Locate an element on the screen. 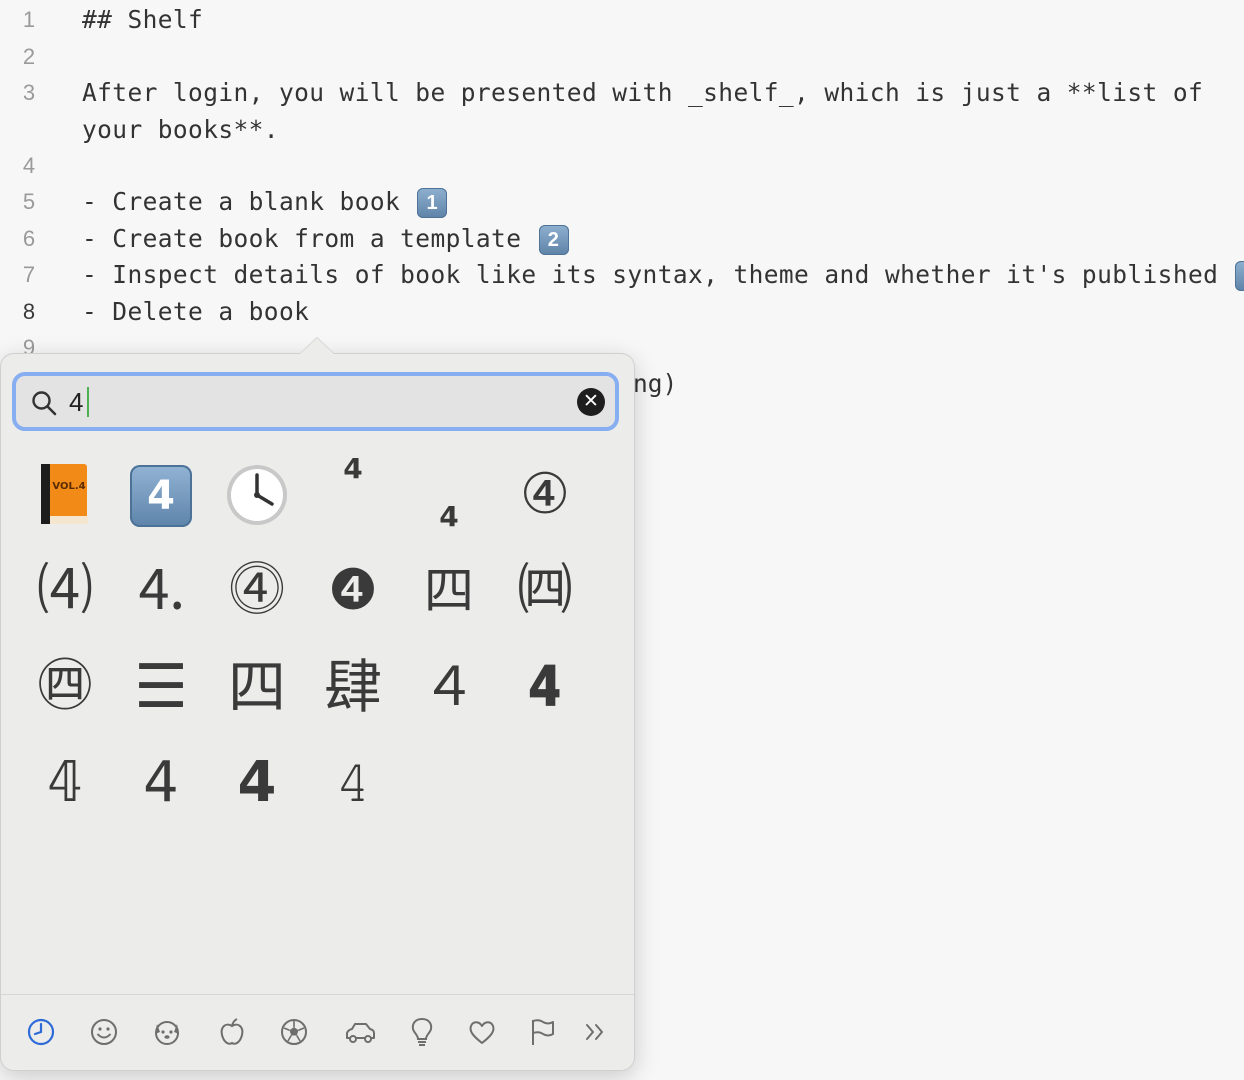 The height and width of the screenshot is (1080, 1244). line-number: 8 is located at coordinates (29, 311).